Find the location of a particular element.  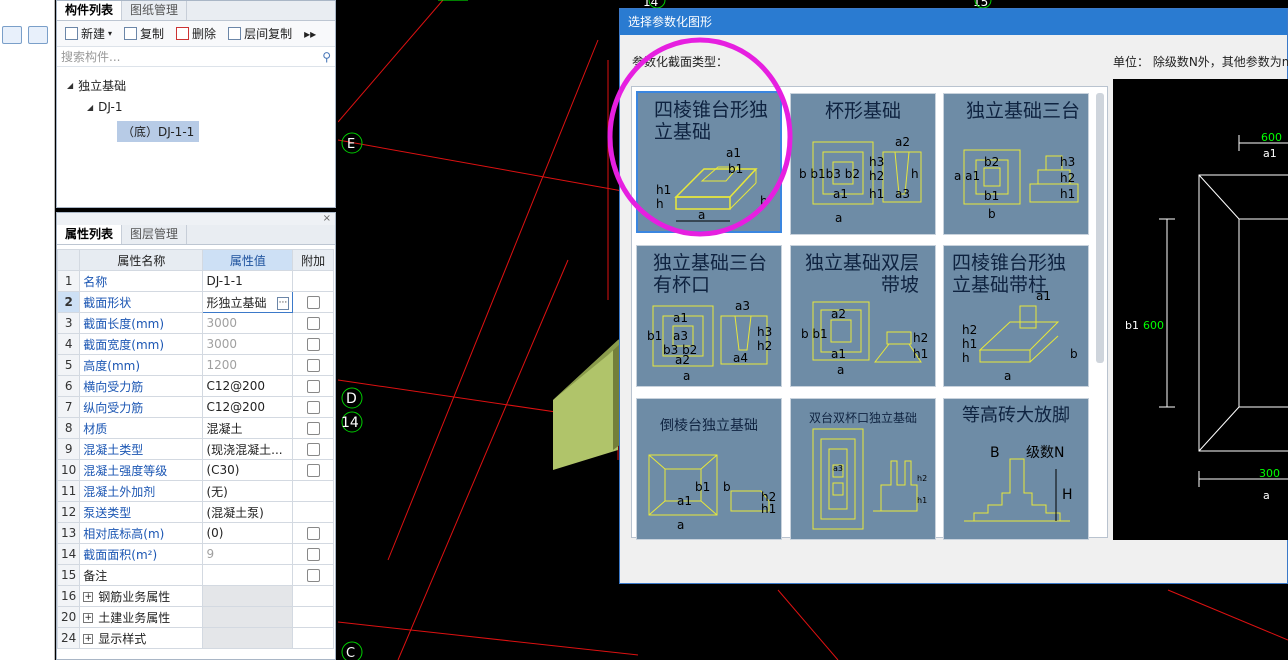

more-icon: ▸▸ is located at coordinates (310, 34).